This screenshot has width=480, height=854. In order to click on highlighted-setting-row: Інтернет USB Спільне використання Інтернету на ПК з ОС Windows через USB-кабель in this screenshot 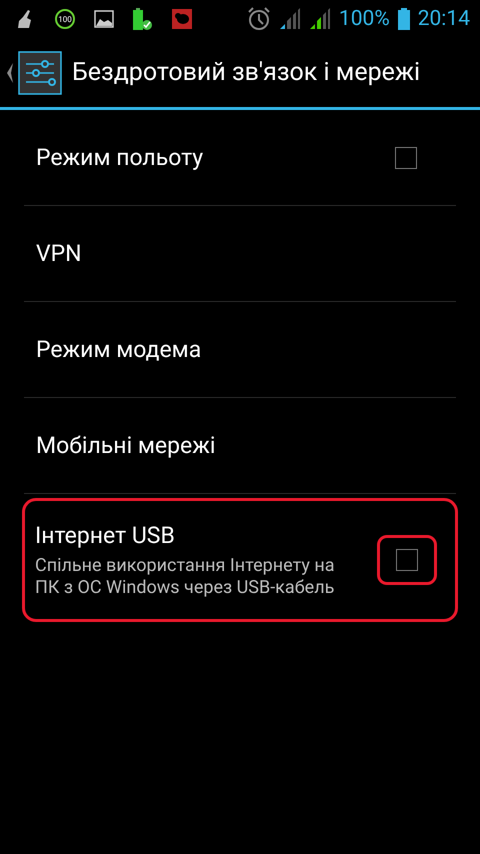, I will do `click(240, 560)`.